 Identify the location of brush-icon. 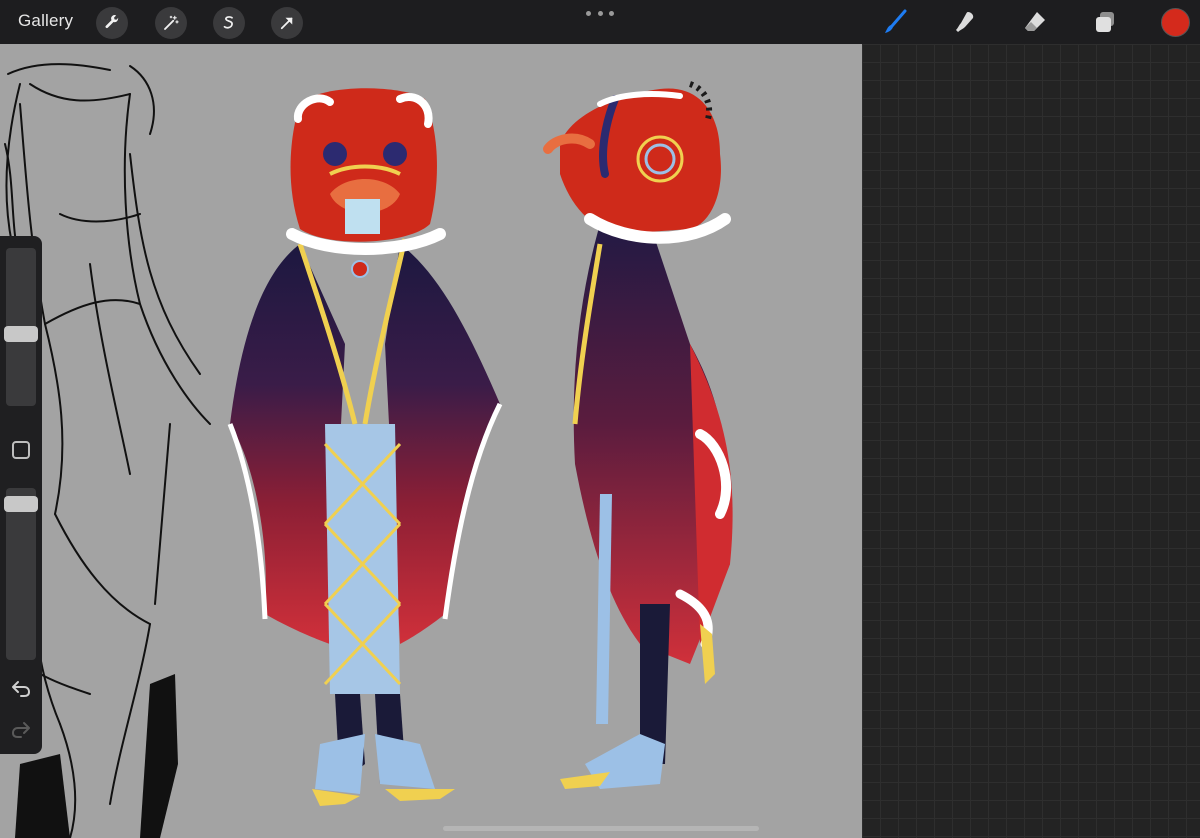
(896, 21).